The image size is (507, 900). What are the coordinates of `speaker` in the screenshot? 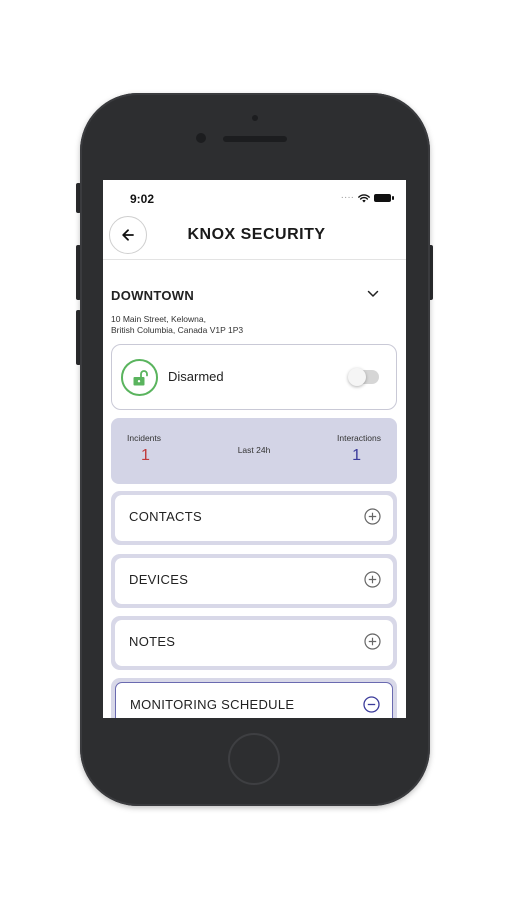 It's located at (255, 139).